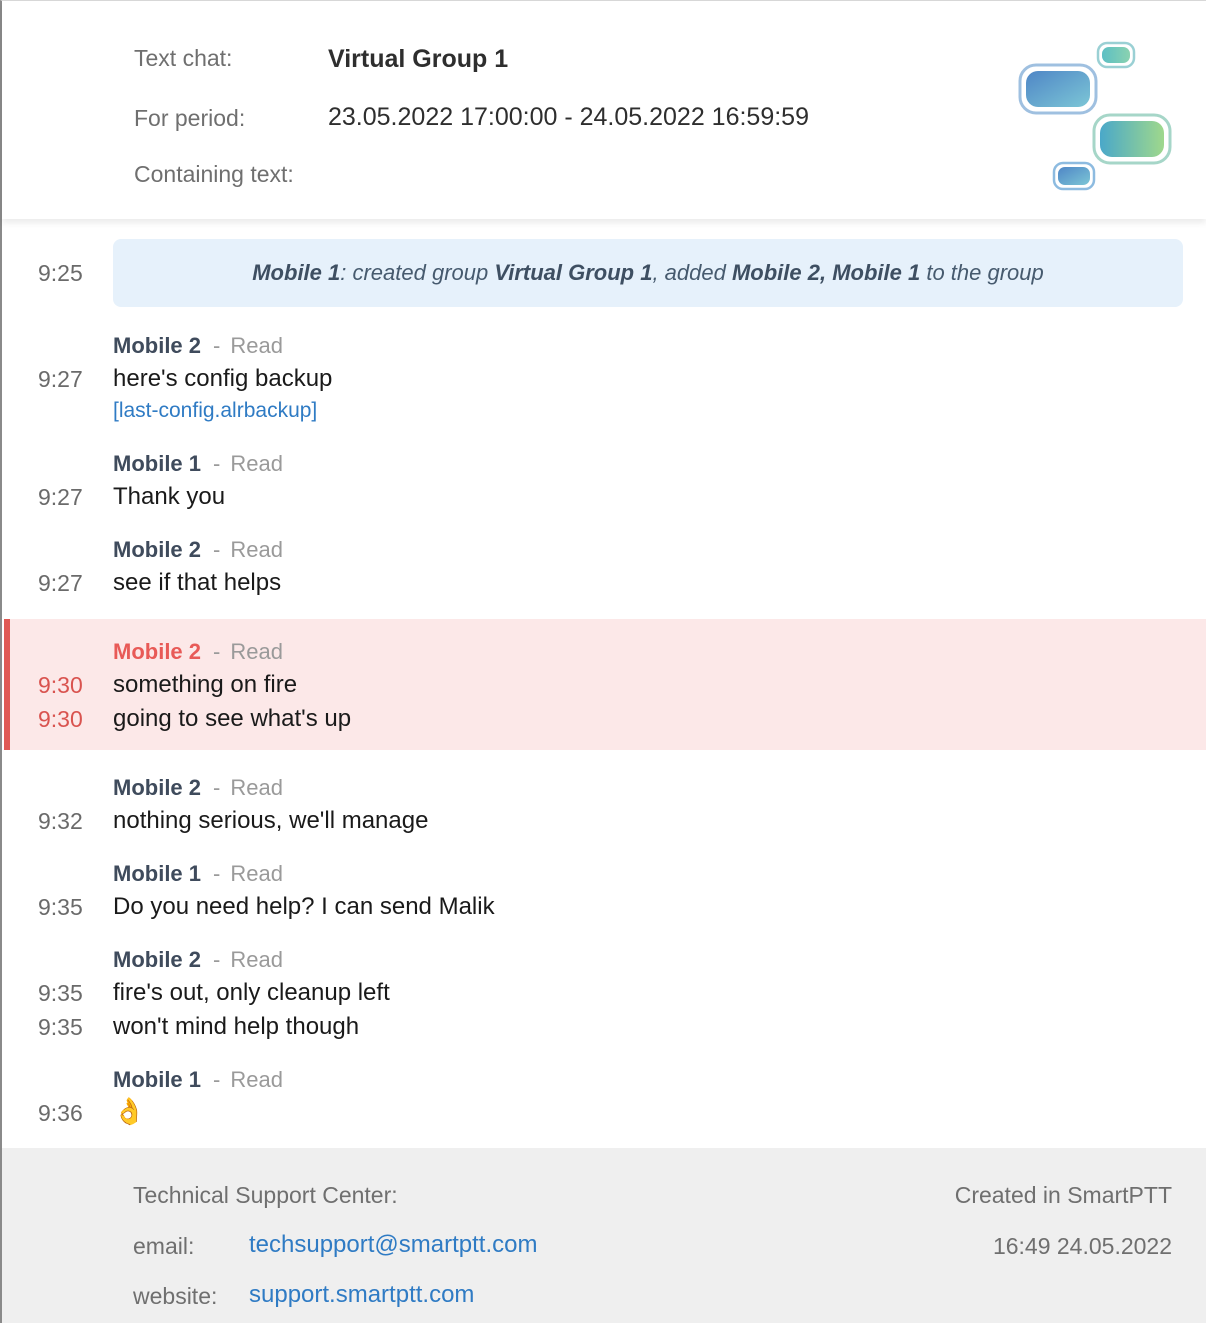  I want to click on message-text: Thank you, so click(169, 496).